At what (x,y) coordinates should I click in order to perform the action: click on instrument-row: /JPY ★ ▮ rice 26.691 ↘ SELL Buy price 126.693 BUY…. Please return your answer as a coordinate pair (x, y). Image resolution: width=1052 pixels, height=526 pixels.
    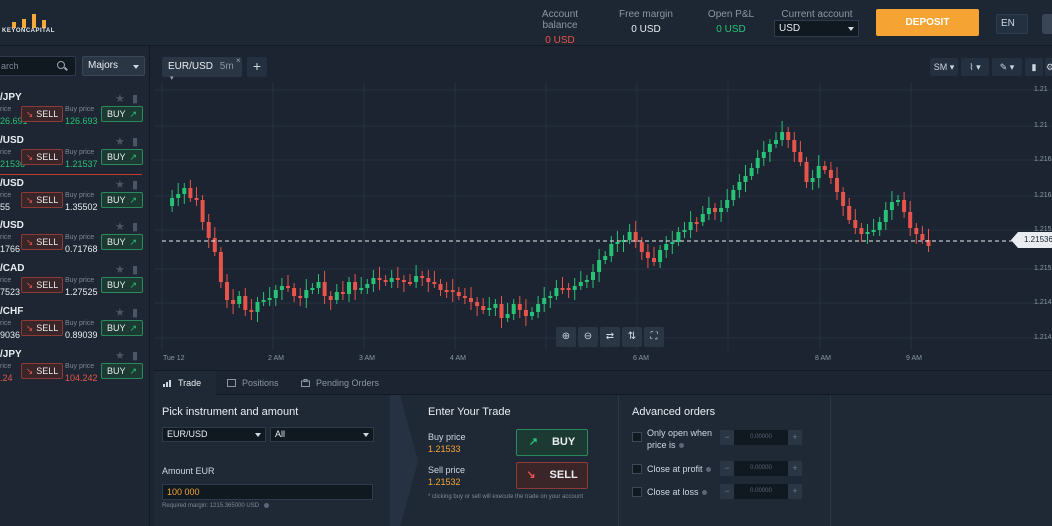
    Looking at the image, I should click on (75, 113).